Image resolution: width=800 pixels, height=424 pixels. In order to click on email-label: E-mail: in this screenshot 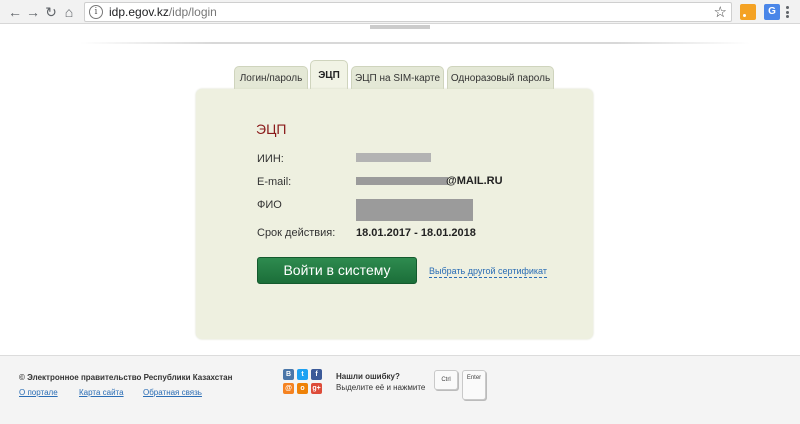, I will do `click(274, 182)`.